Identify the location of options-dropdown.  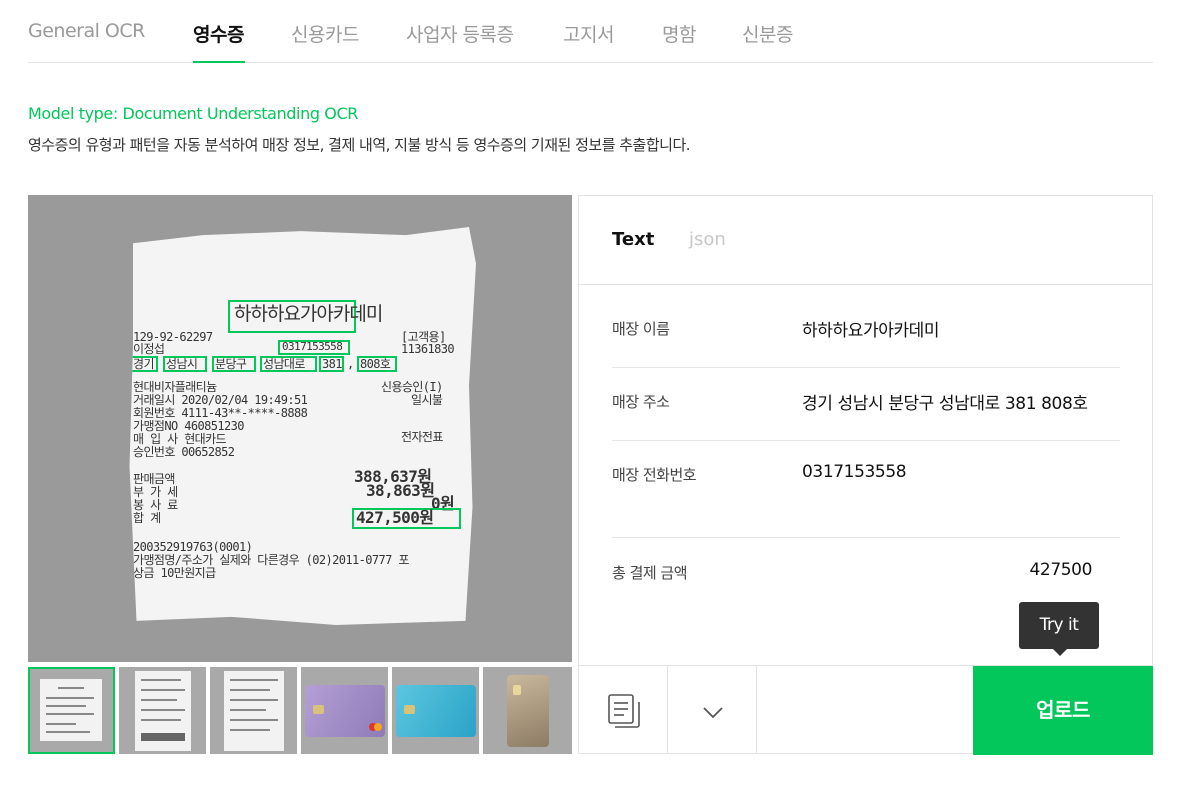
(712, 710).